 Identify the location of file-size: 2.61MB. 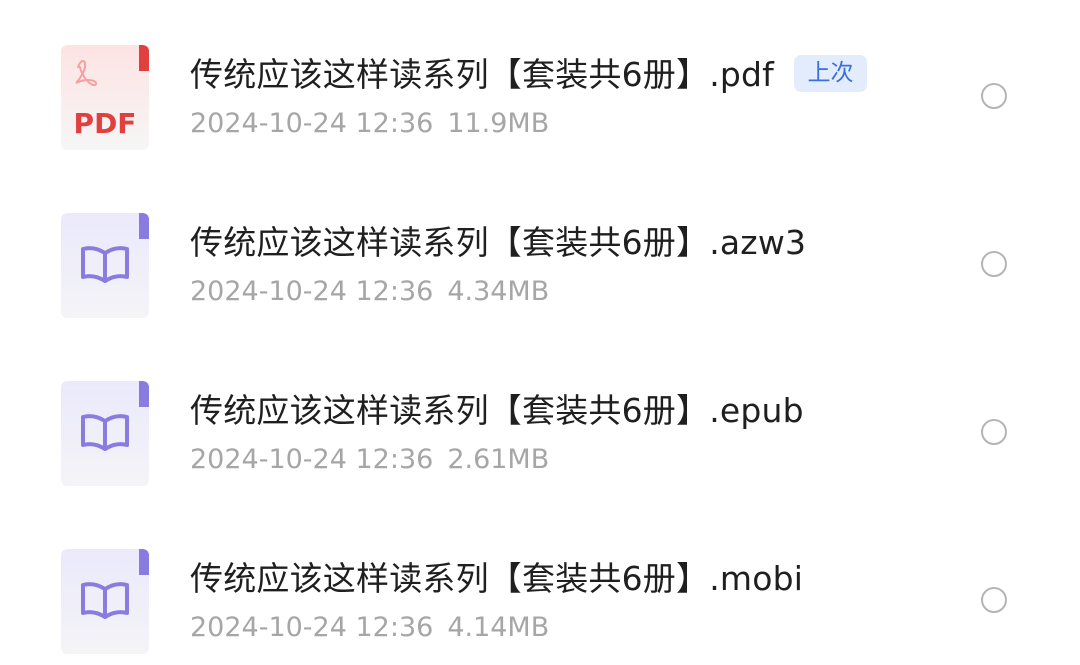
(498, 459).